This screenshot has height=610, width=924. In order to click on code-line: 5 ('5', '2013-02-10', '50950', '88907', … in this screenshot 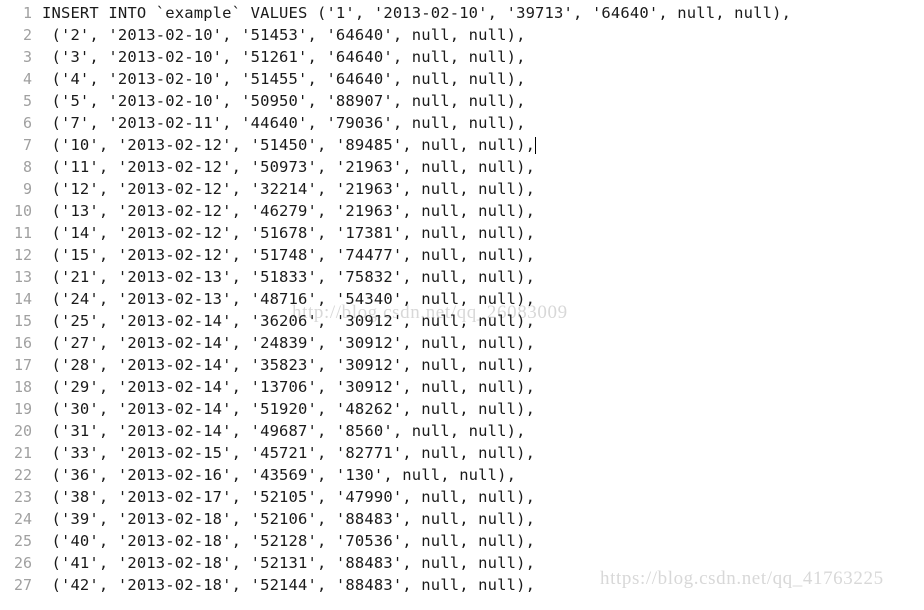, I will do `click(462, 101)`.